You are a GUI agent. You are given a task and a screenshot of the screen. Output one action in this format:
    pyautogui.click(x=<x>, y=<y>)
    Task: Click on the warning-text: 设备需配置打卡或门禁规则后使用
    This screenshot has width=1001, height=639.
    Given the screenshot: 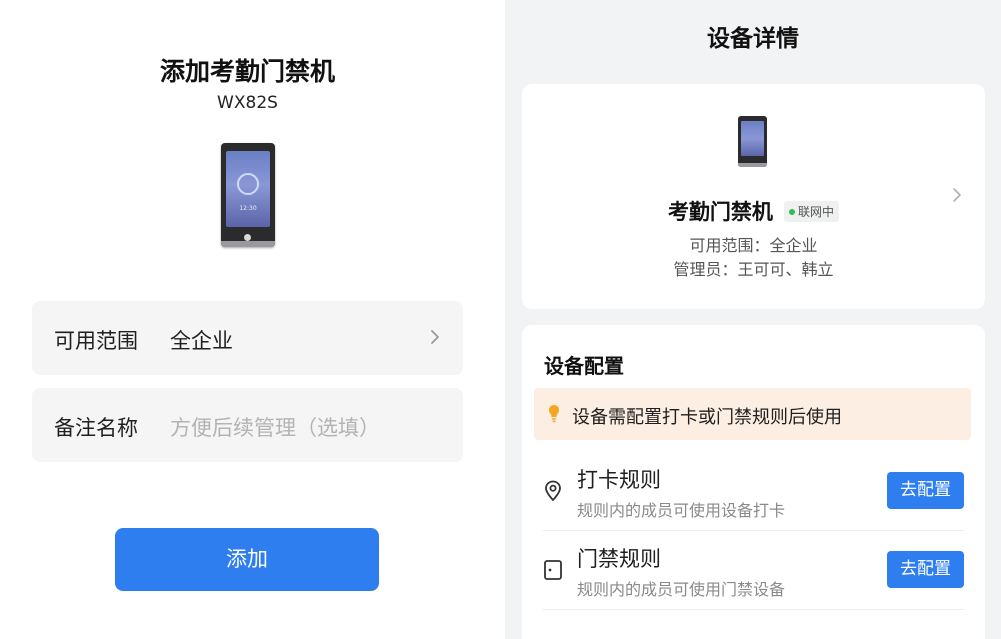 What is the action you would take?
    pyautogui.click(x=707, y=417)
    